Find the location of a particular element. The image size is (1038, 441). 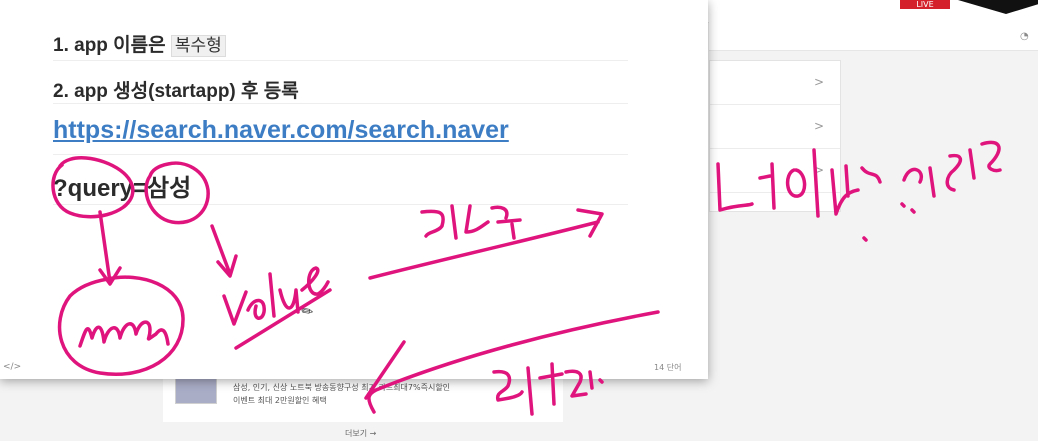

pen-cursor-icon: ✎ is located at coordinates (308, 312).